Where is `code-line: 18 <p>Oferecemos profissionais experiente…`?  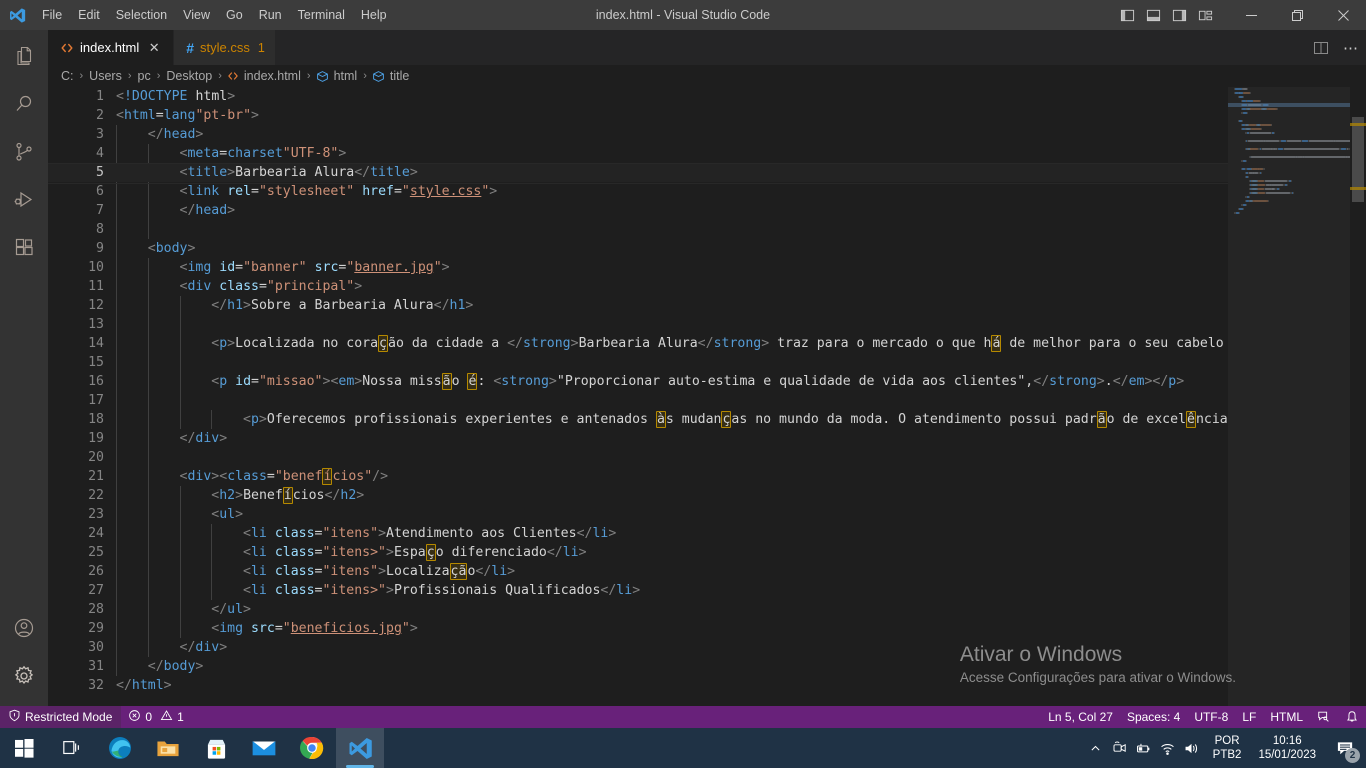
code-line: 18 <p>Oferecemos profissionais experiente… is located at coordinates (638, 419).